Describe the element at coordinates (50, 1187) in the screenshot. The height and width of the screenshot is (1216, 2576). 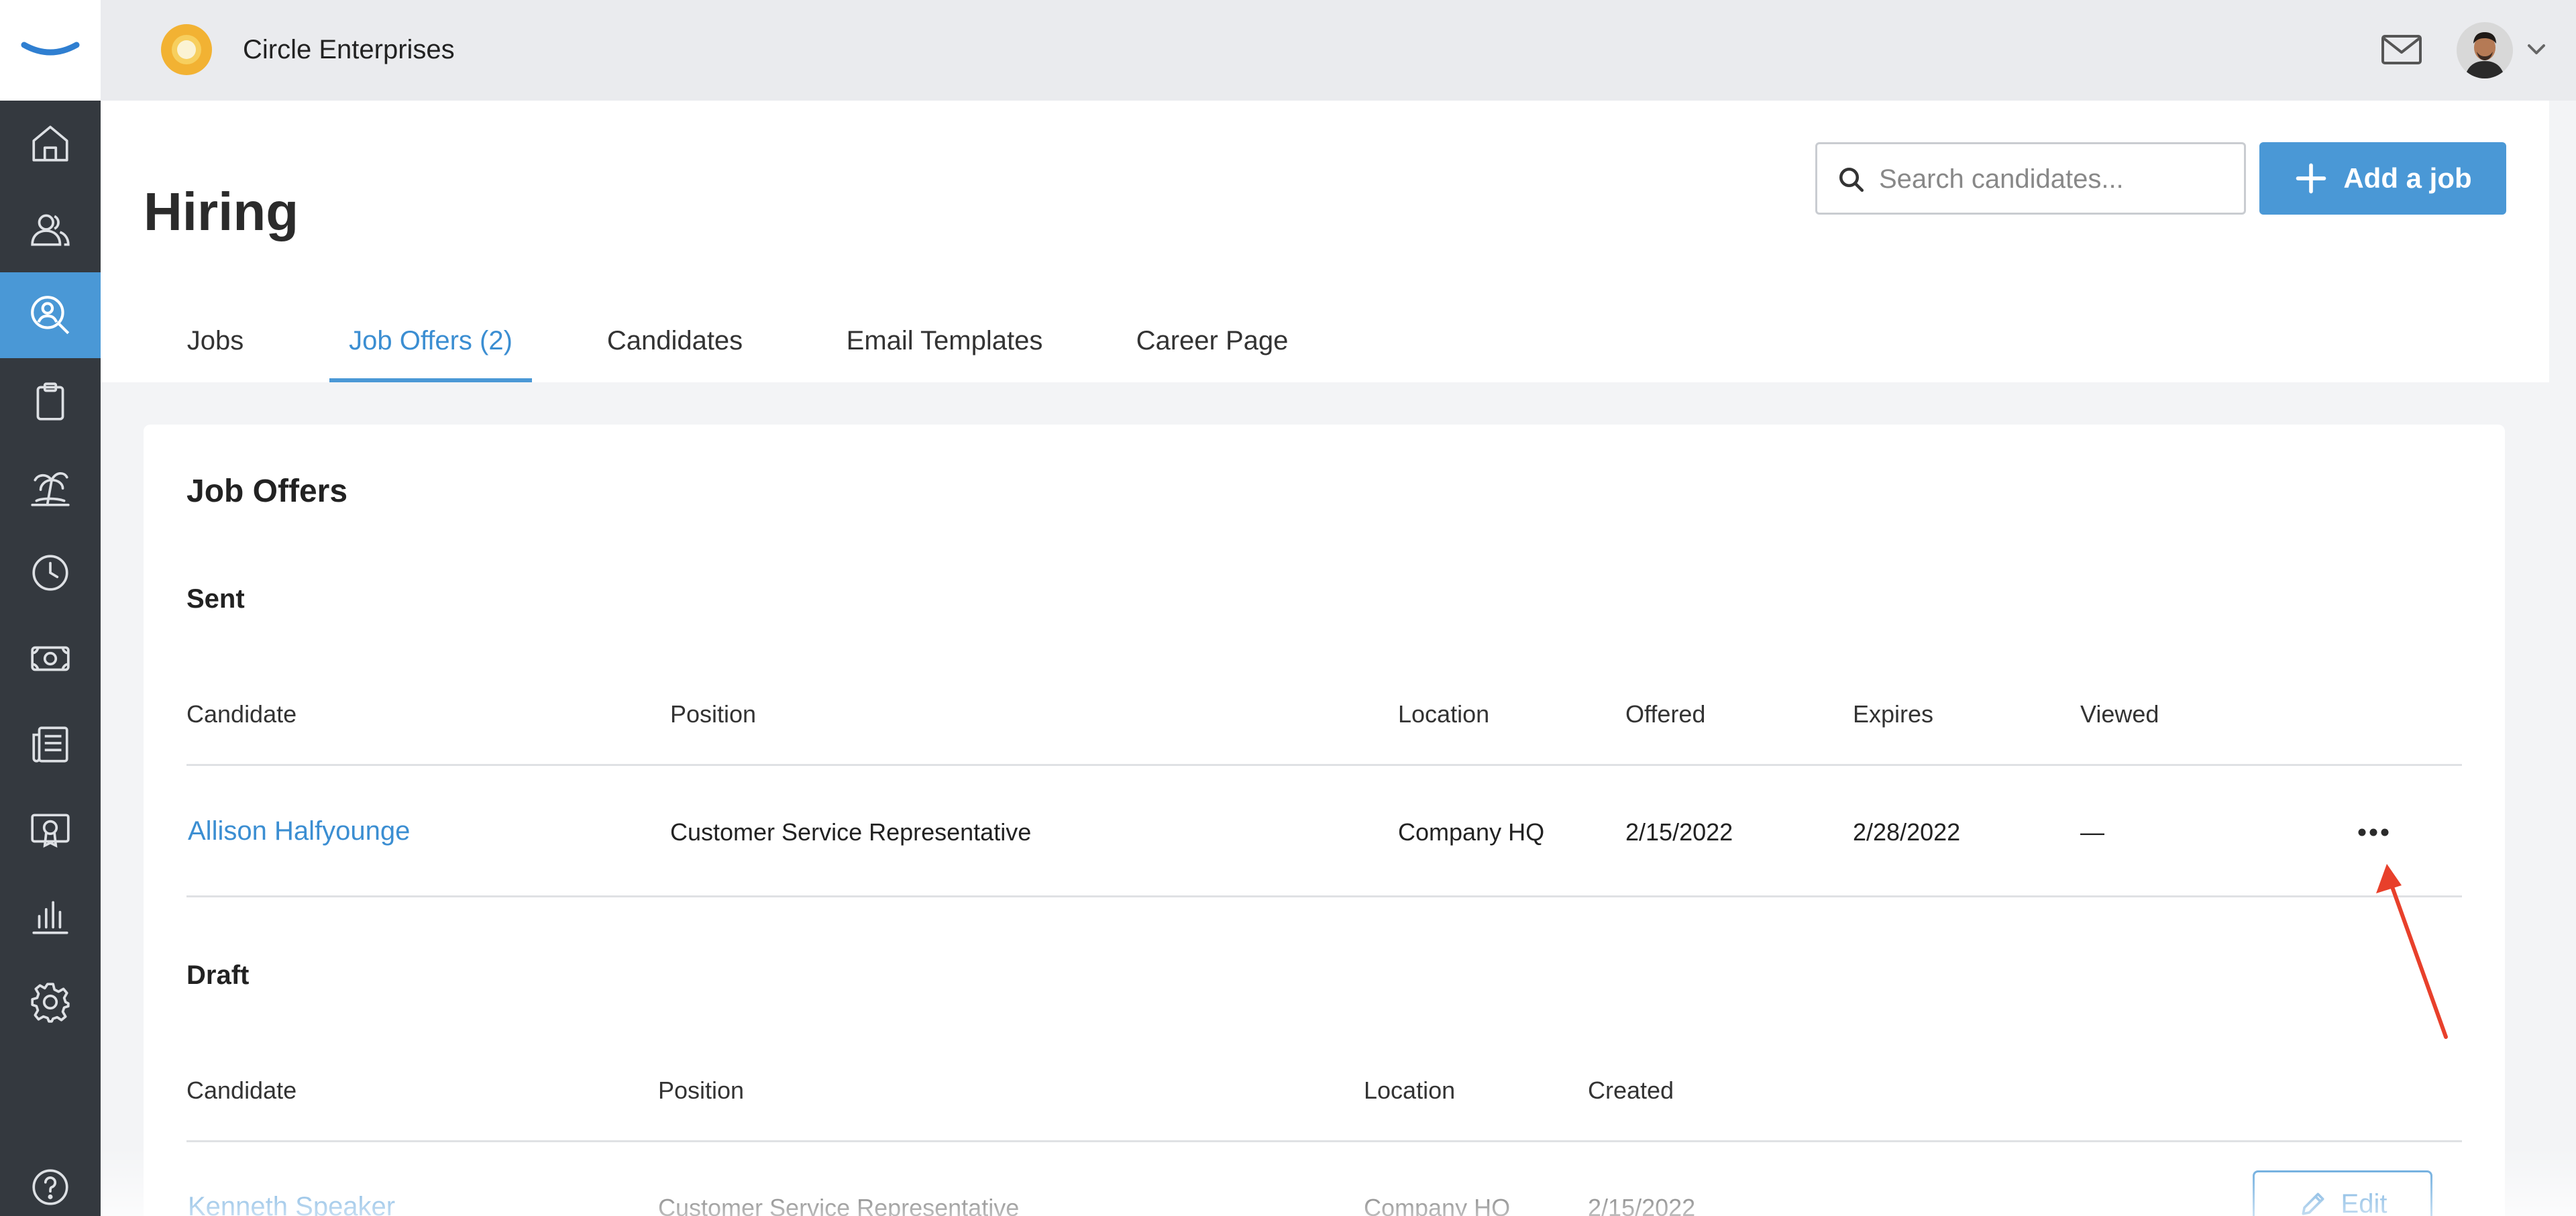
I see `help-icon` at that location.